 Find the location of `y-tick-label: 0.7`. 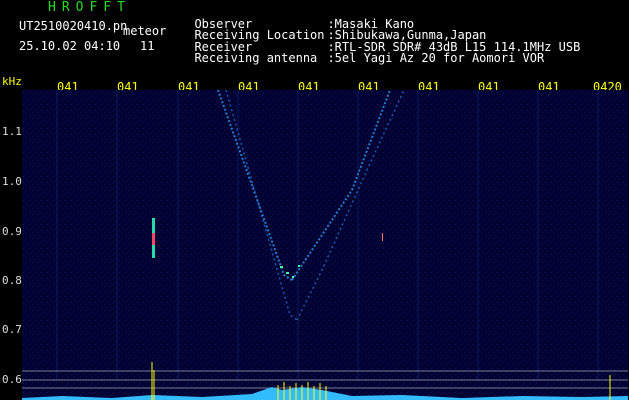

y-tick-label: 0.7 is located at coordinates (12, 329).